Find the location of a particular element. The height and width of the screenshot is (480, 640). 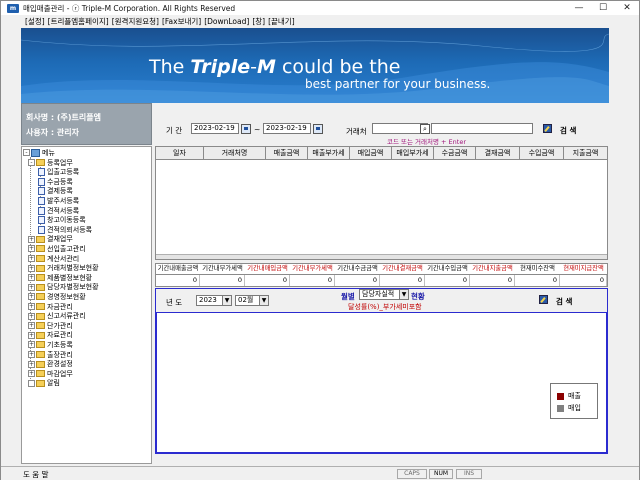

column-header-payment: 결재금액 is located at coordinates (498, 153).